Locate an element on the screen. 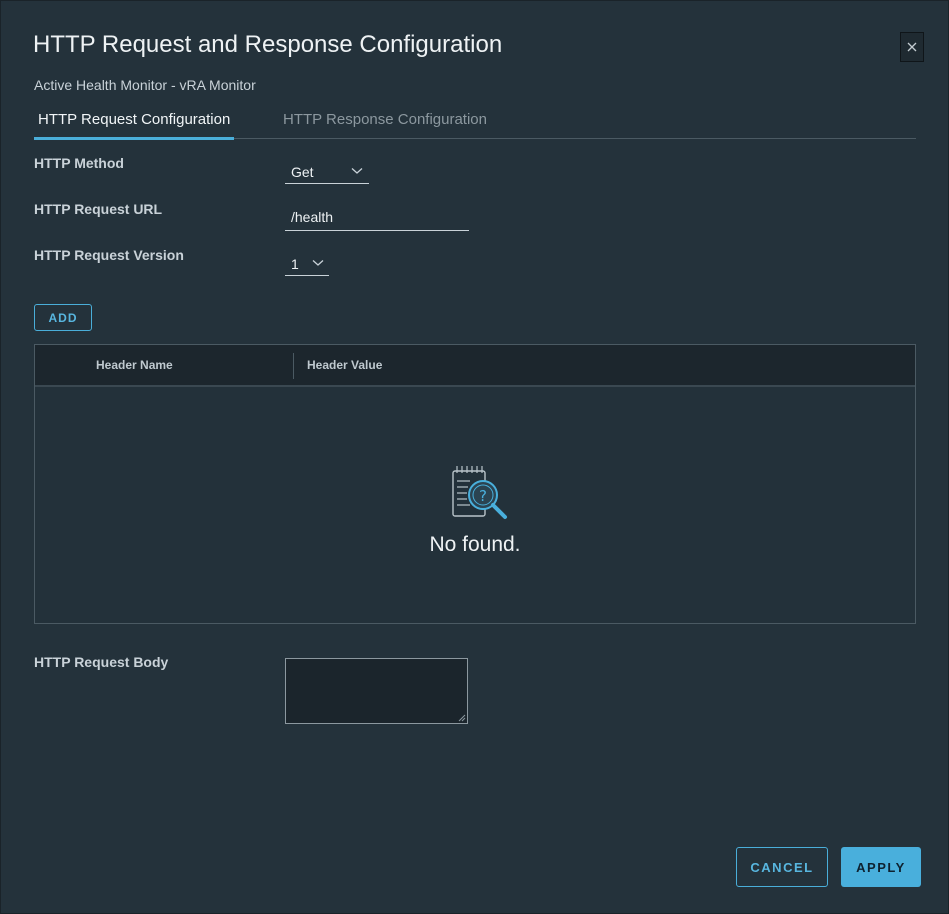 The height and width of the screenshot is (914, 949). http-request-version-label: HTTP Request Version is located at coordinates (109, 255).